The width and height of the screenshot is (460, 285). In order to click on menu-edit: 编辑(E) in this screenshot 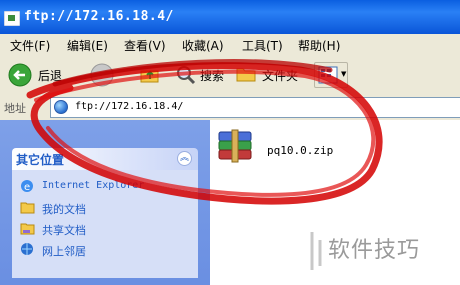, I will do `click(87, 45)`.